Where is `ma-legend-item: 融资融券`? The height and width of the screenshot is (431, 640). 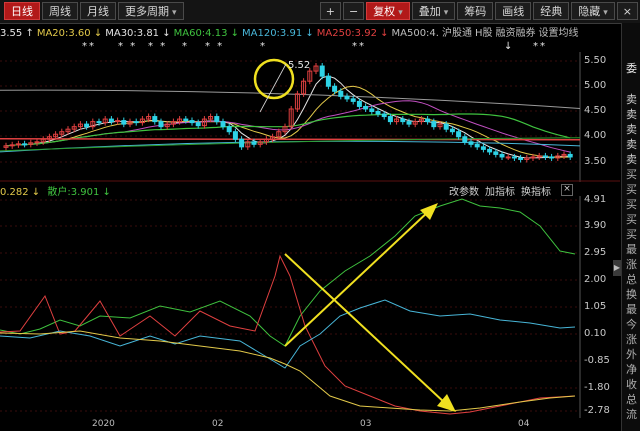
ma-legend-item: 融资融券 is located at coordinates (516, 33).